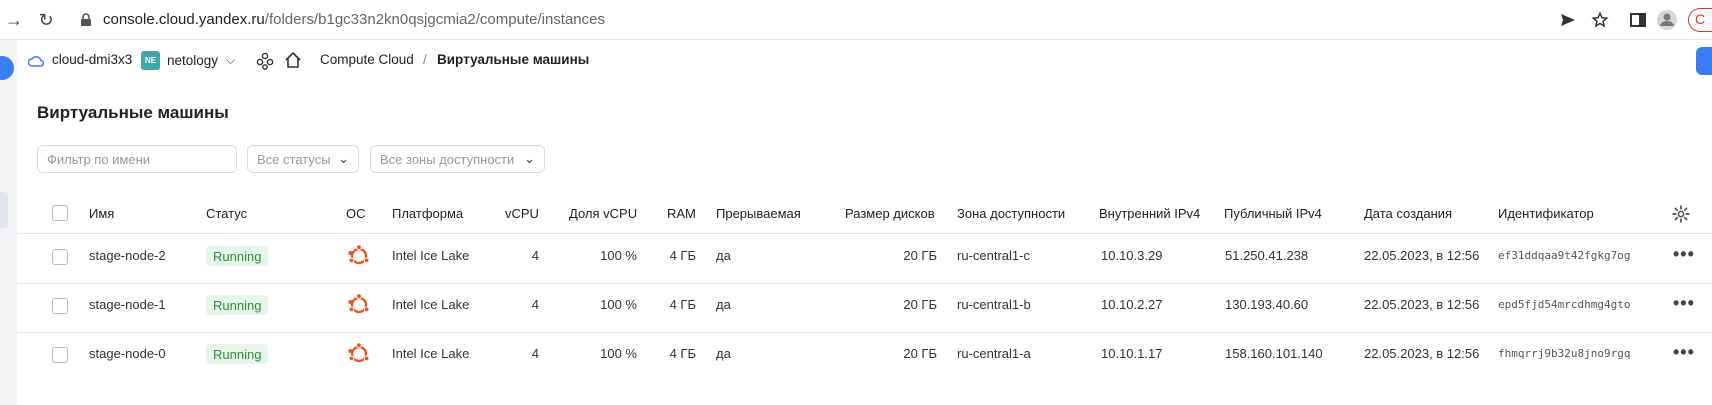 This screenshot has height=405, width=1712. What do you see at coordinates (36, 61) in the screenshot?
I see `cloud-icon` at bounding box center [36, 61].